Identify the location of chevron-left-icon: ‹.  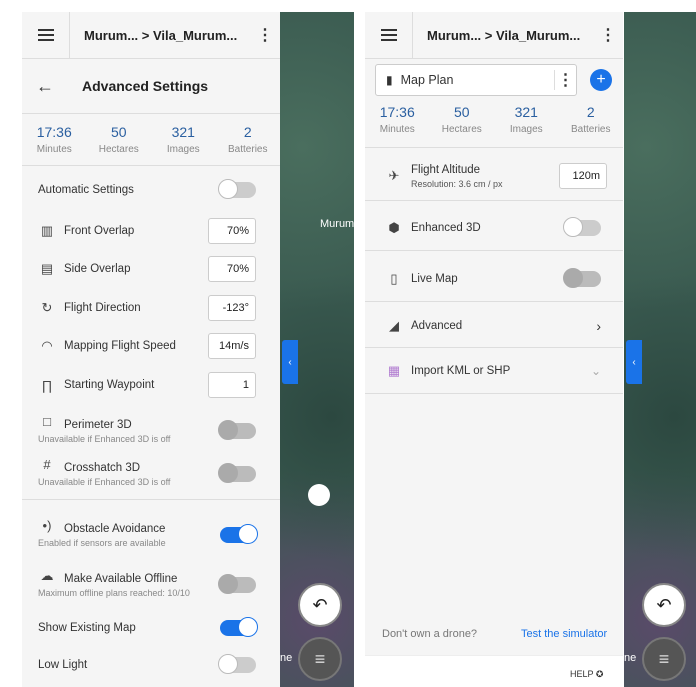
(290, 362).